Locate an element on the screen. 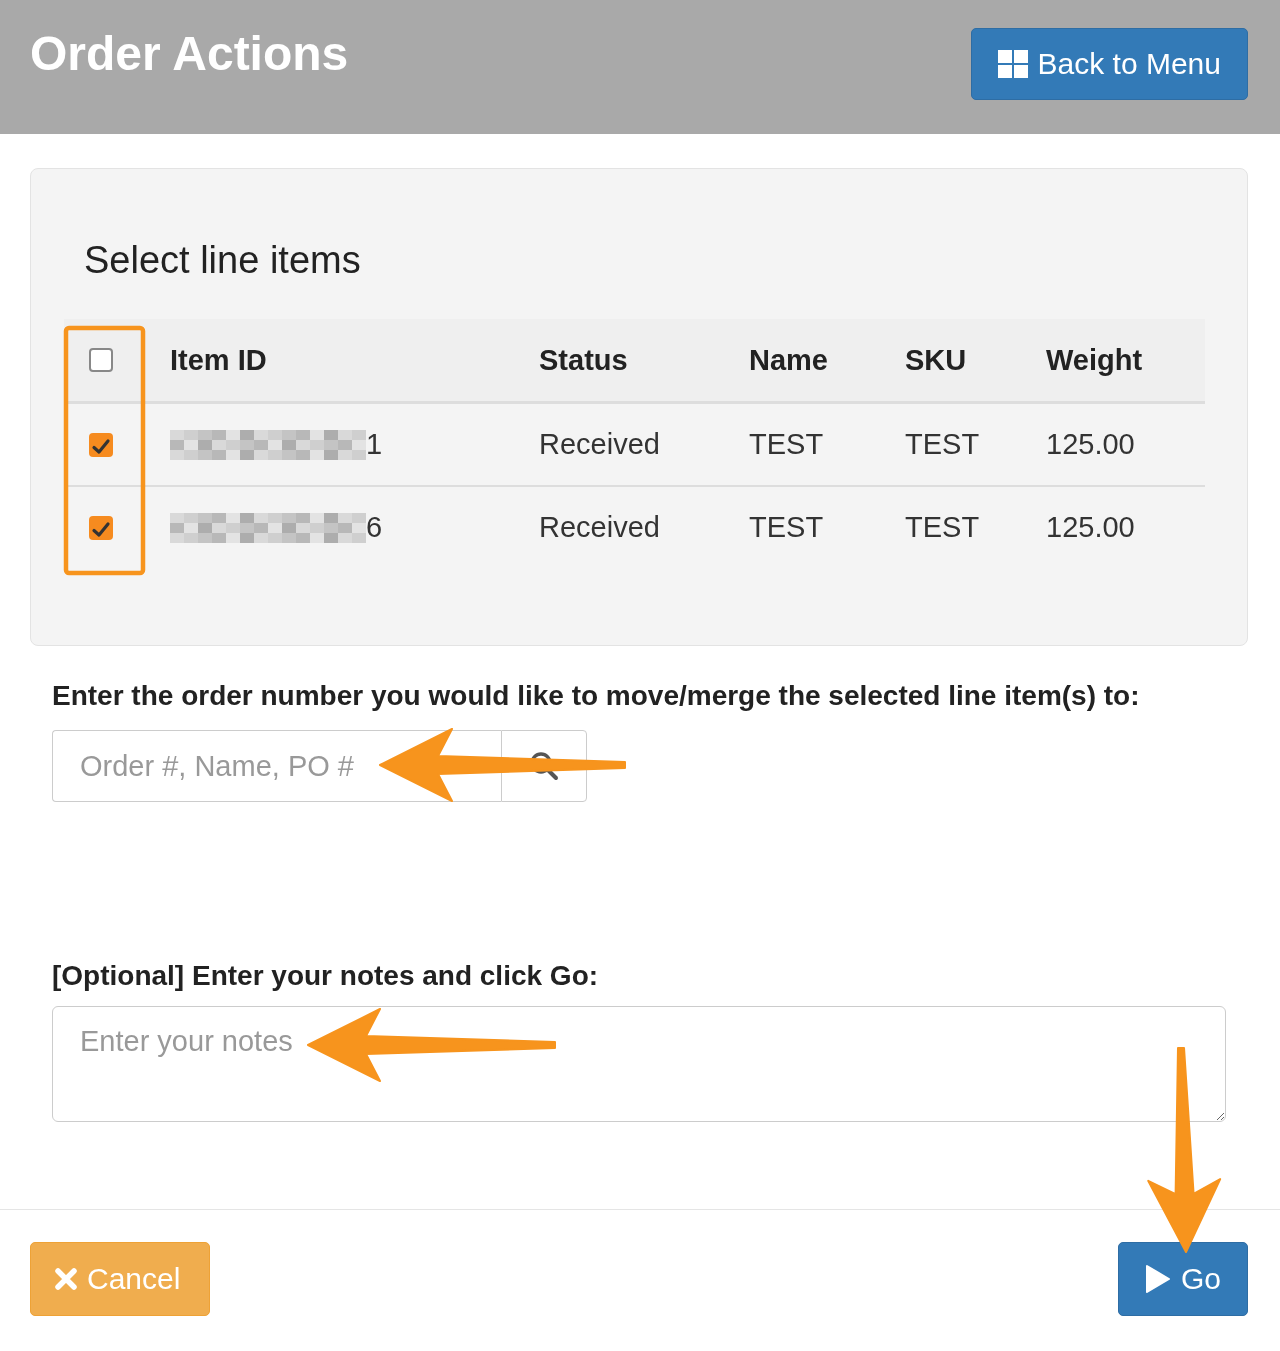 This screenshot has height=1351, width=1280. back-to-menu-button: Back to Menu is located at coordinates (1109, 64).